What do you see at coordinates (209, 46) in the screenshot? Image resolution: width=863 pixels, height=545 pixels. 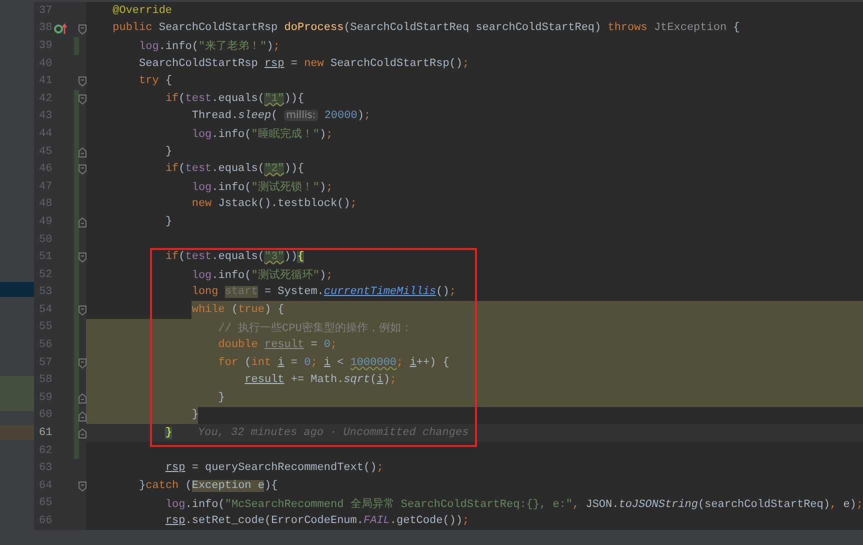 I see `code-line: log.info("来了老弟！");` at bounding box center [209, 46].